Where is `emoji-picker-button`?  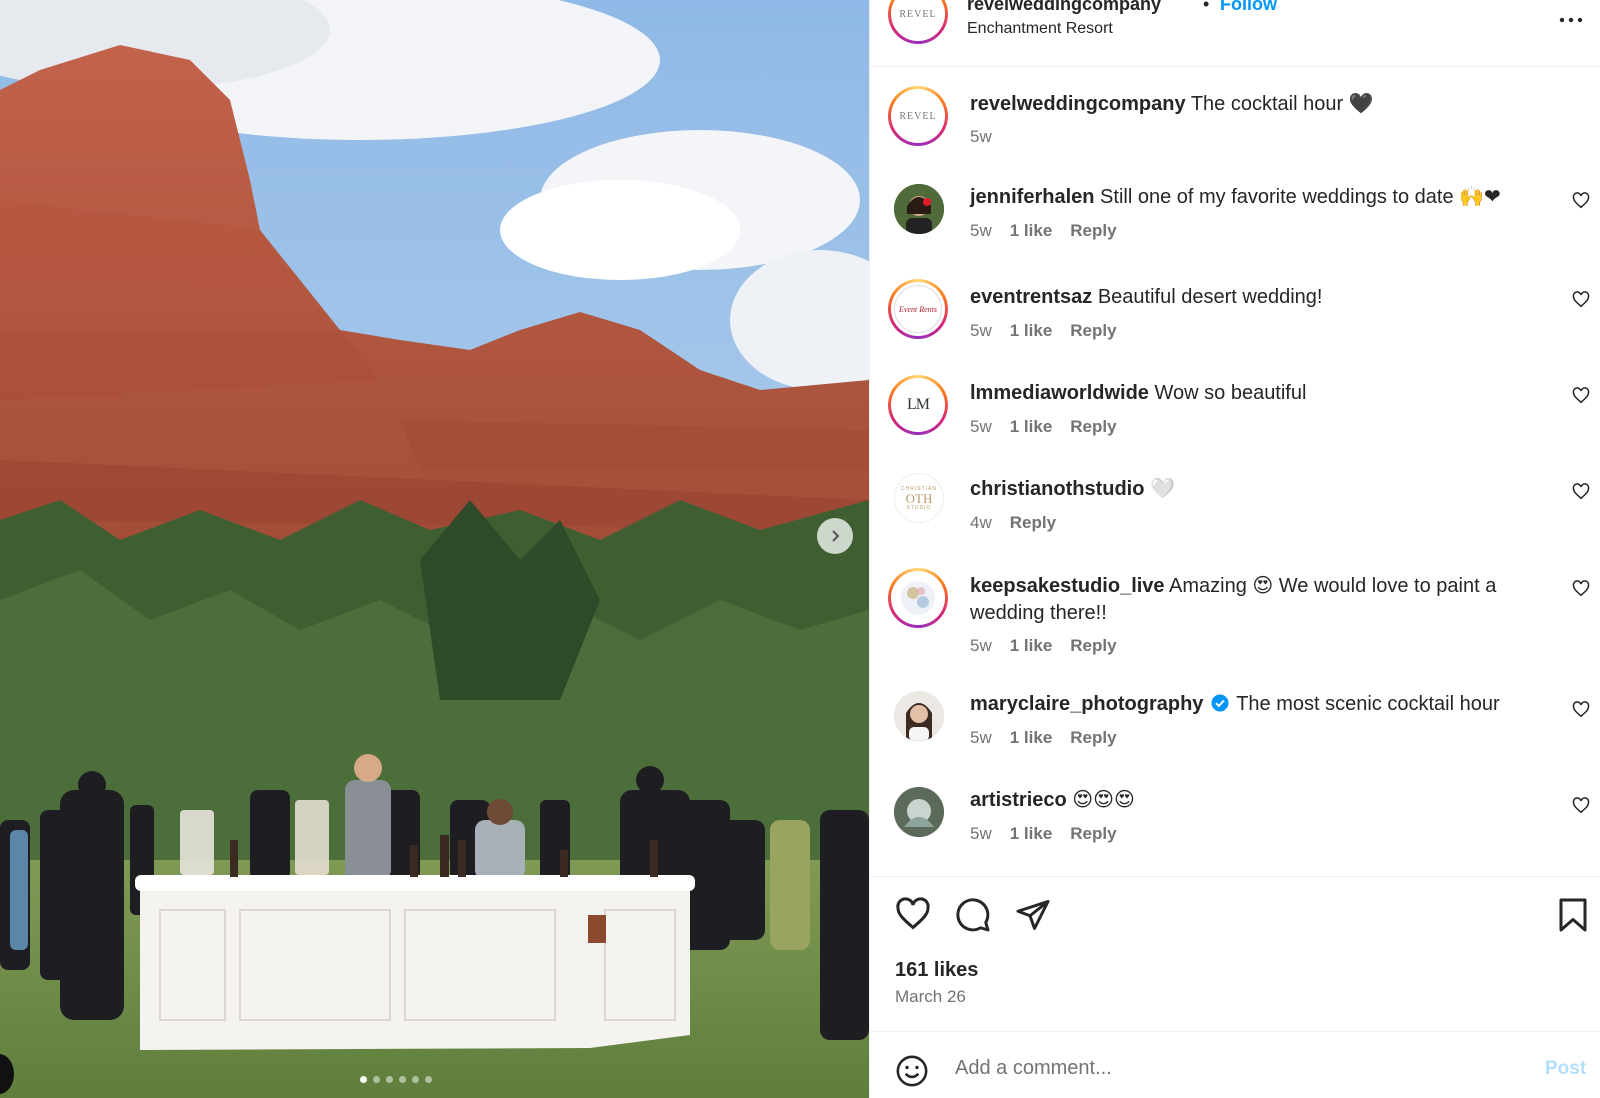
emoji-picker-button is located at coordinates (912, 1073).